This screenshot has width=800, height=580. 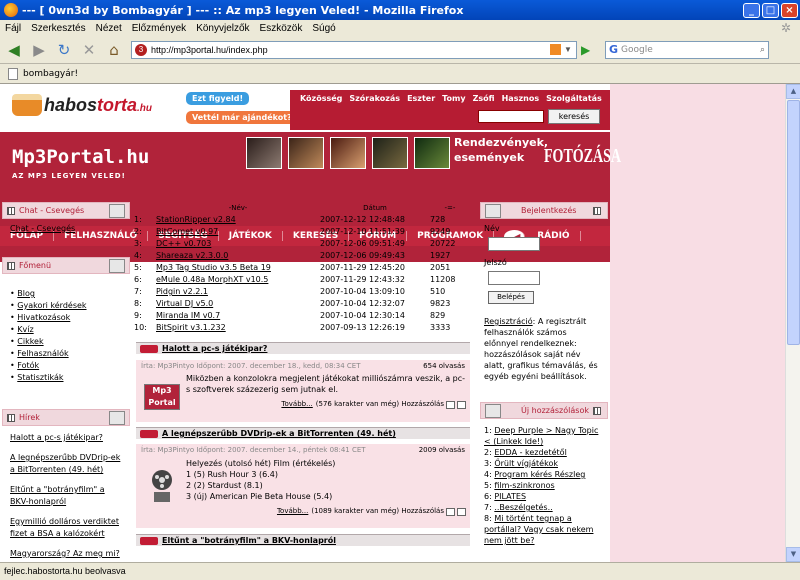 What do you see at coordinates (26, 293) in the screenshot?
I see `menu-link-label: Blog` at bounding box center [26, 293].